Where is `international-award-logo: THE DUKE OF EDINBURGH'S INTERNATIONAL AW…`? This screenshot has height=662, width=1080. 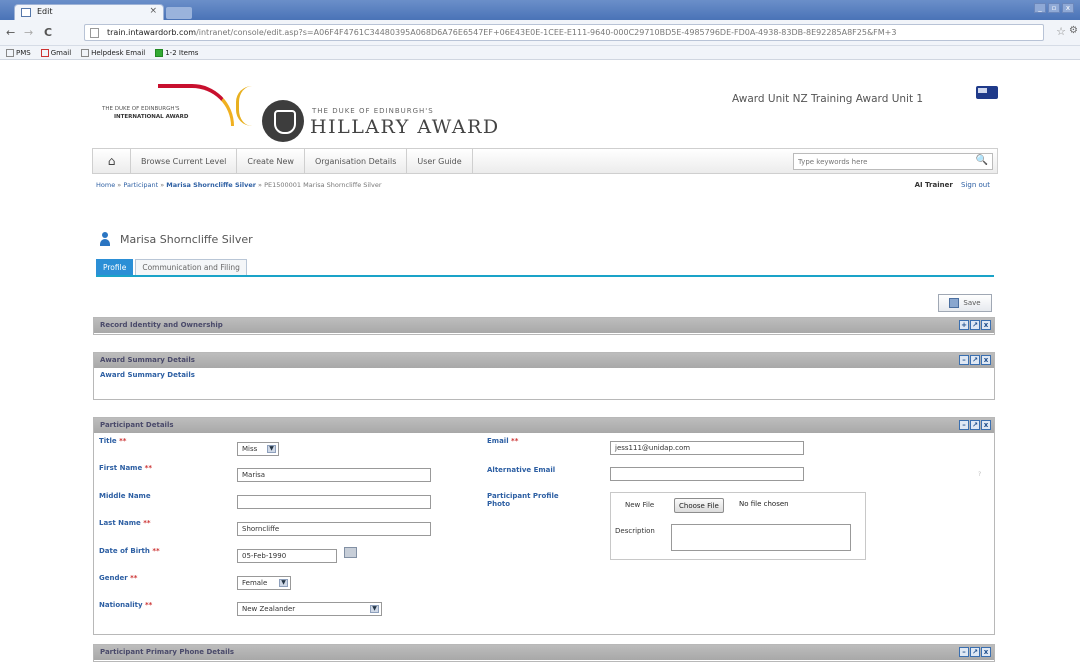
international-award-logo: THE DUKE OF EDINBURGH'S INTERNATIONAL AW… is located at coordinates (168, 109).